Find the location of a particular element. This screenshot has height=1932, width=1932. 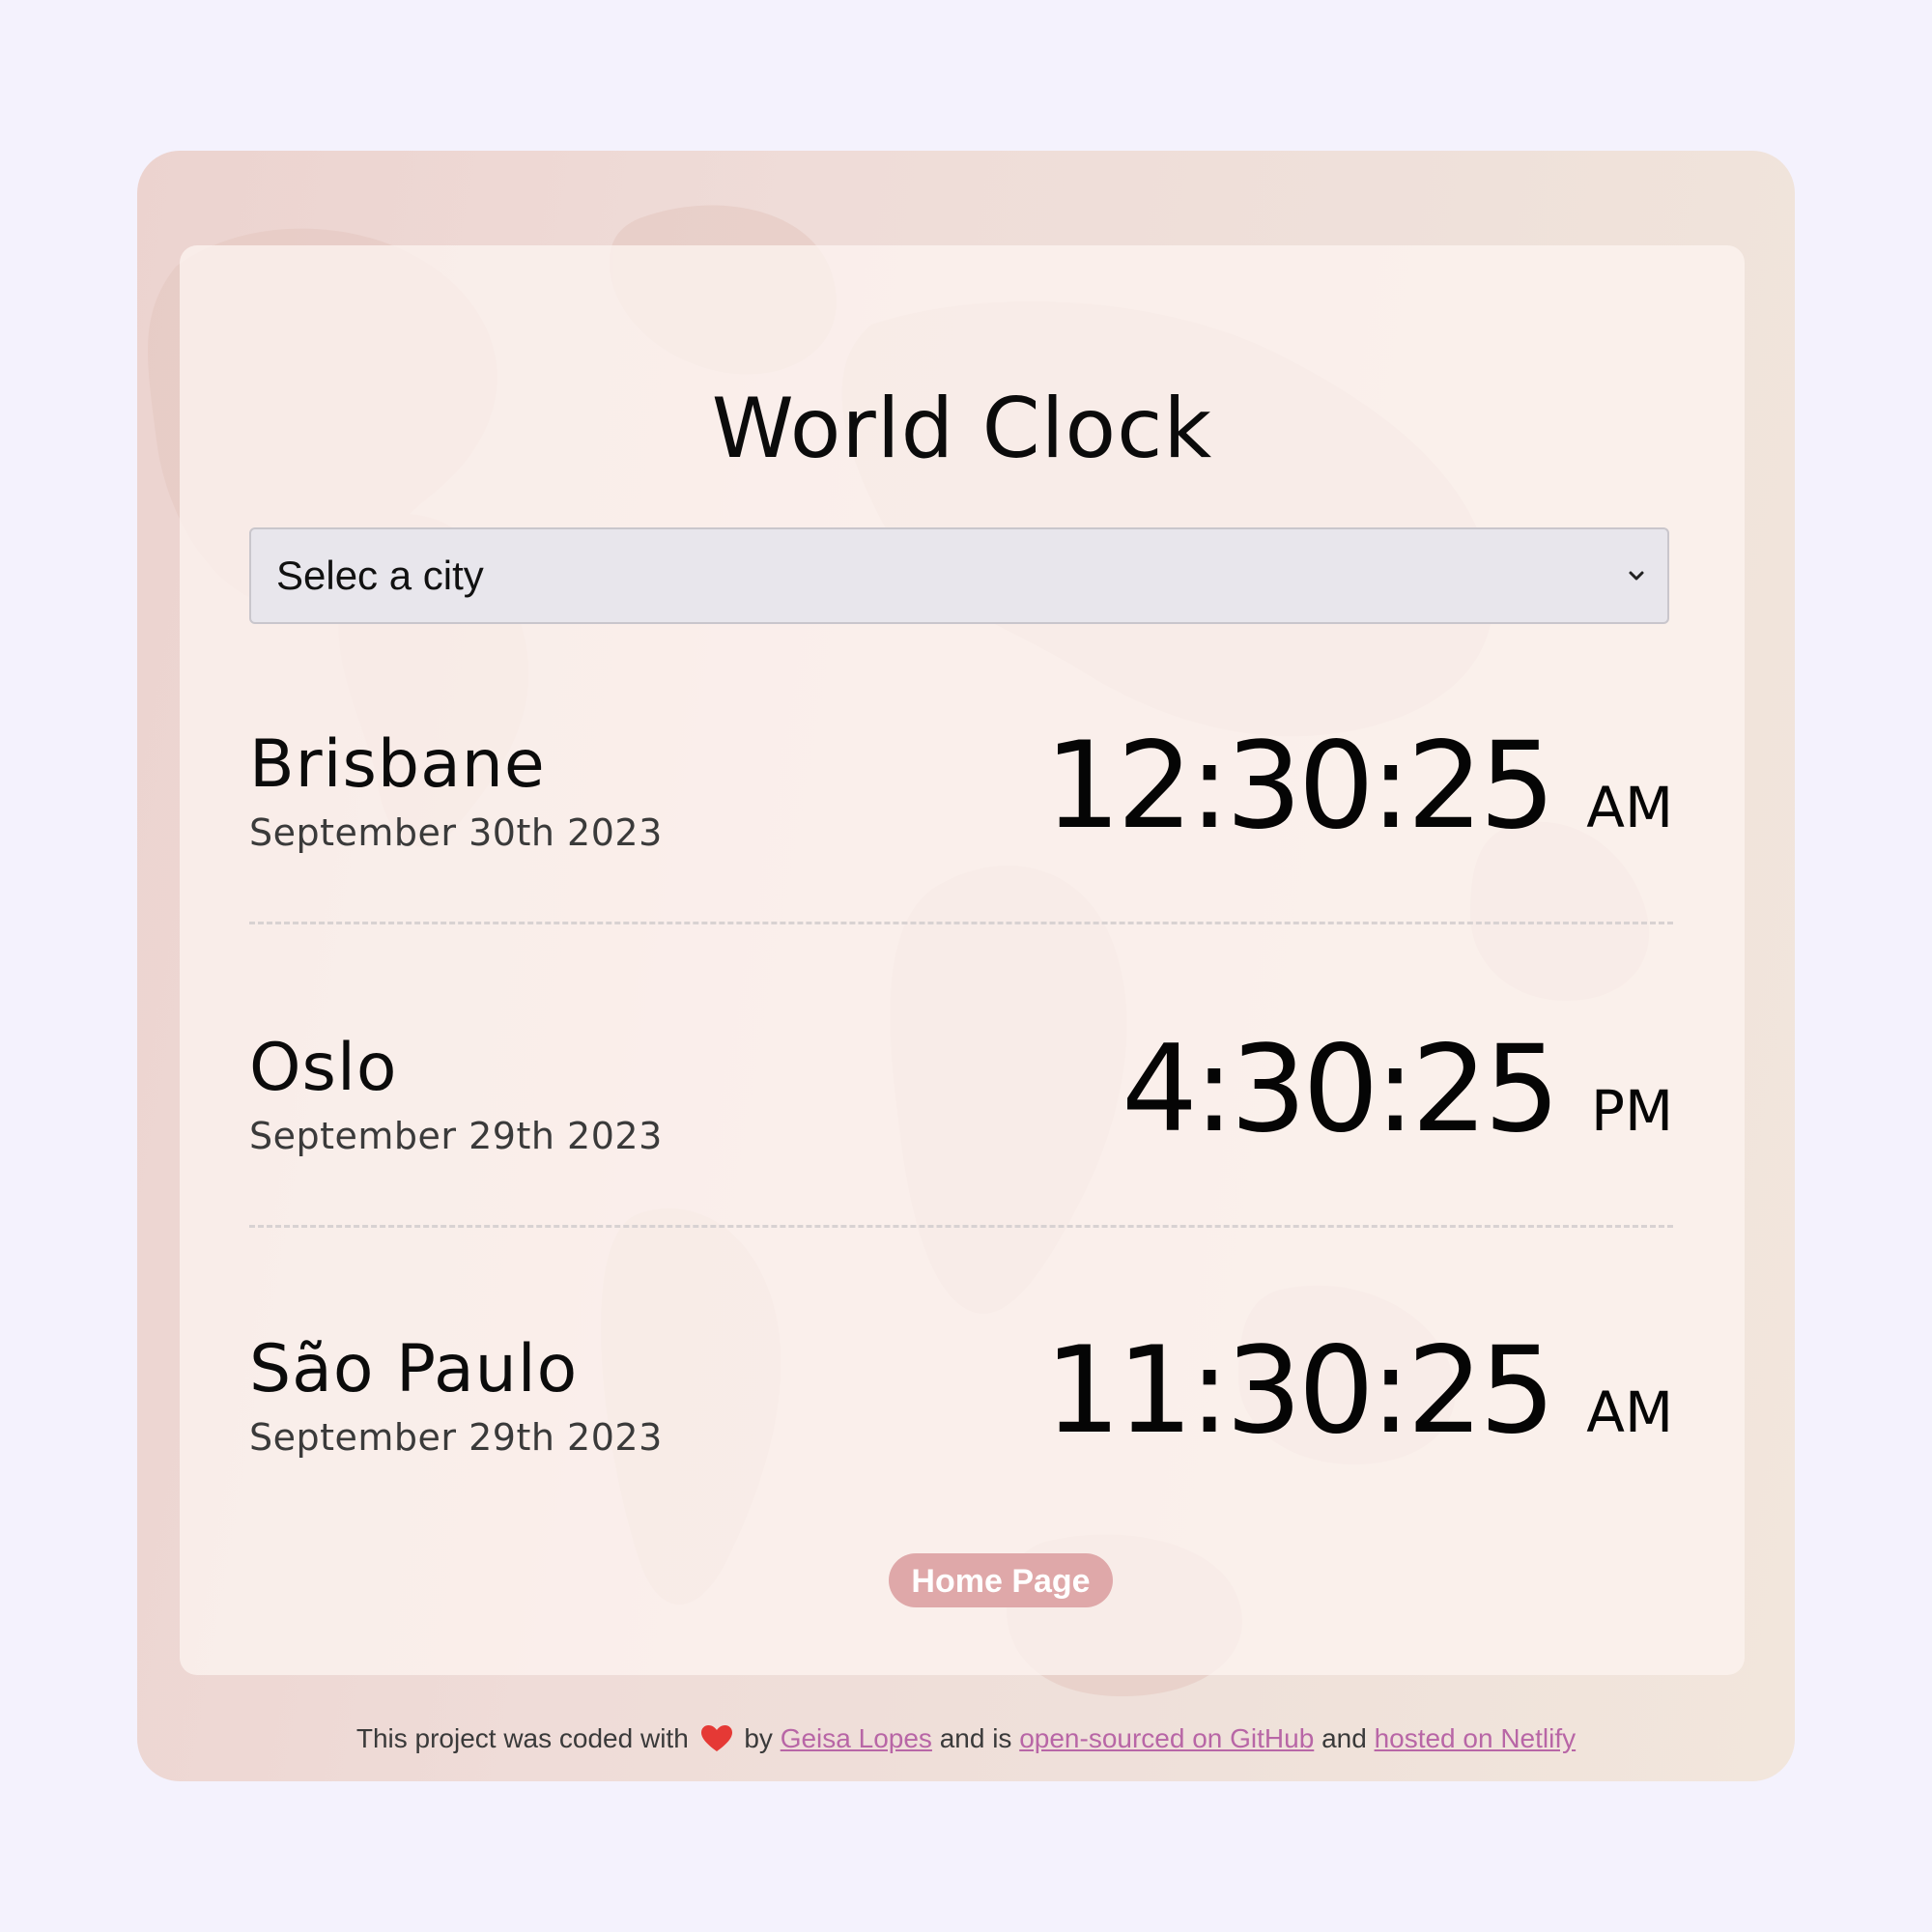

city-row-oslo: Oslo September 29th 2023 4:30:25 PM is located at coordinates (961, 1092).